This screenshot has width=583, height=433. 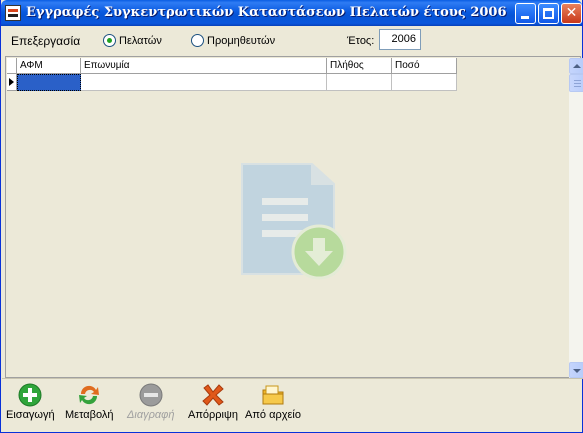 What do you see at coordinates (140, 40) in the screenshot?
I see `radio-customers-label: Πελατών` at bounding box center [140, 40].